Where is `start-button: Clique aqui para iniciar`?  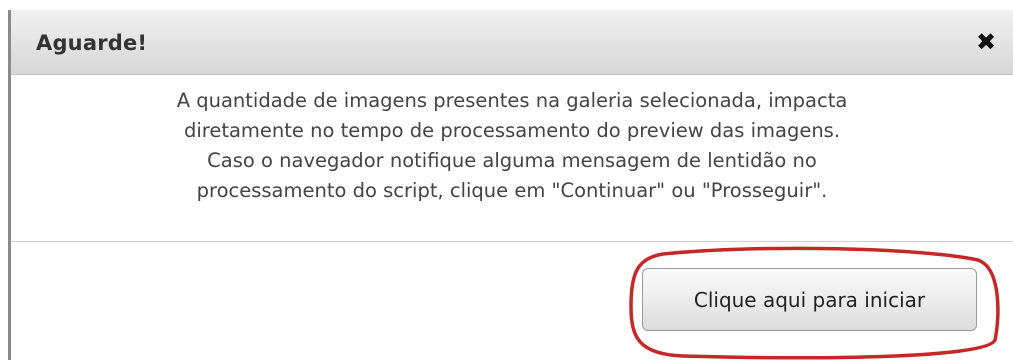 start-button: Clique aqui para iniciar is located at coordinates (809, 299).